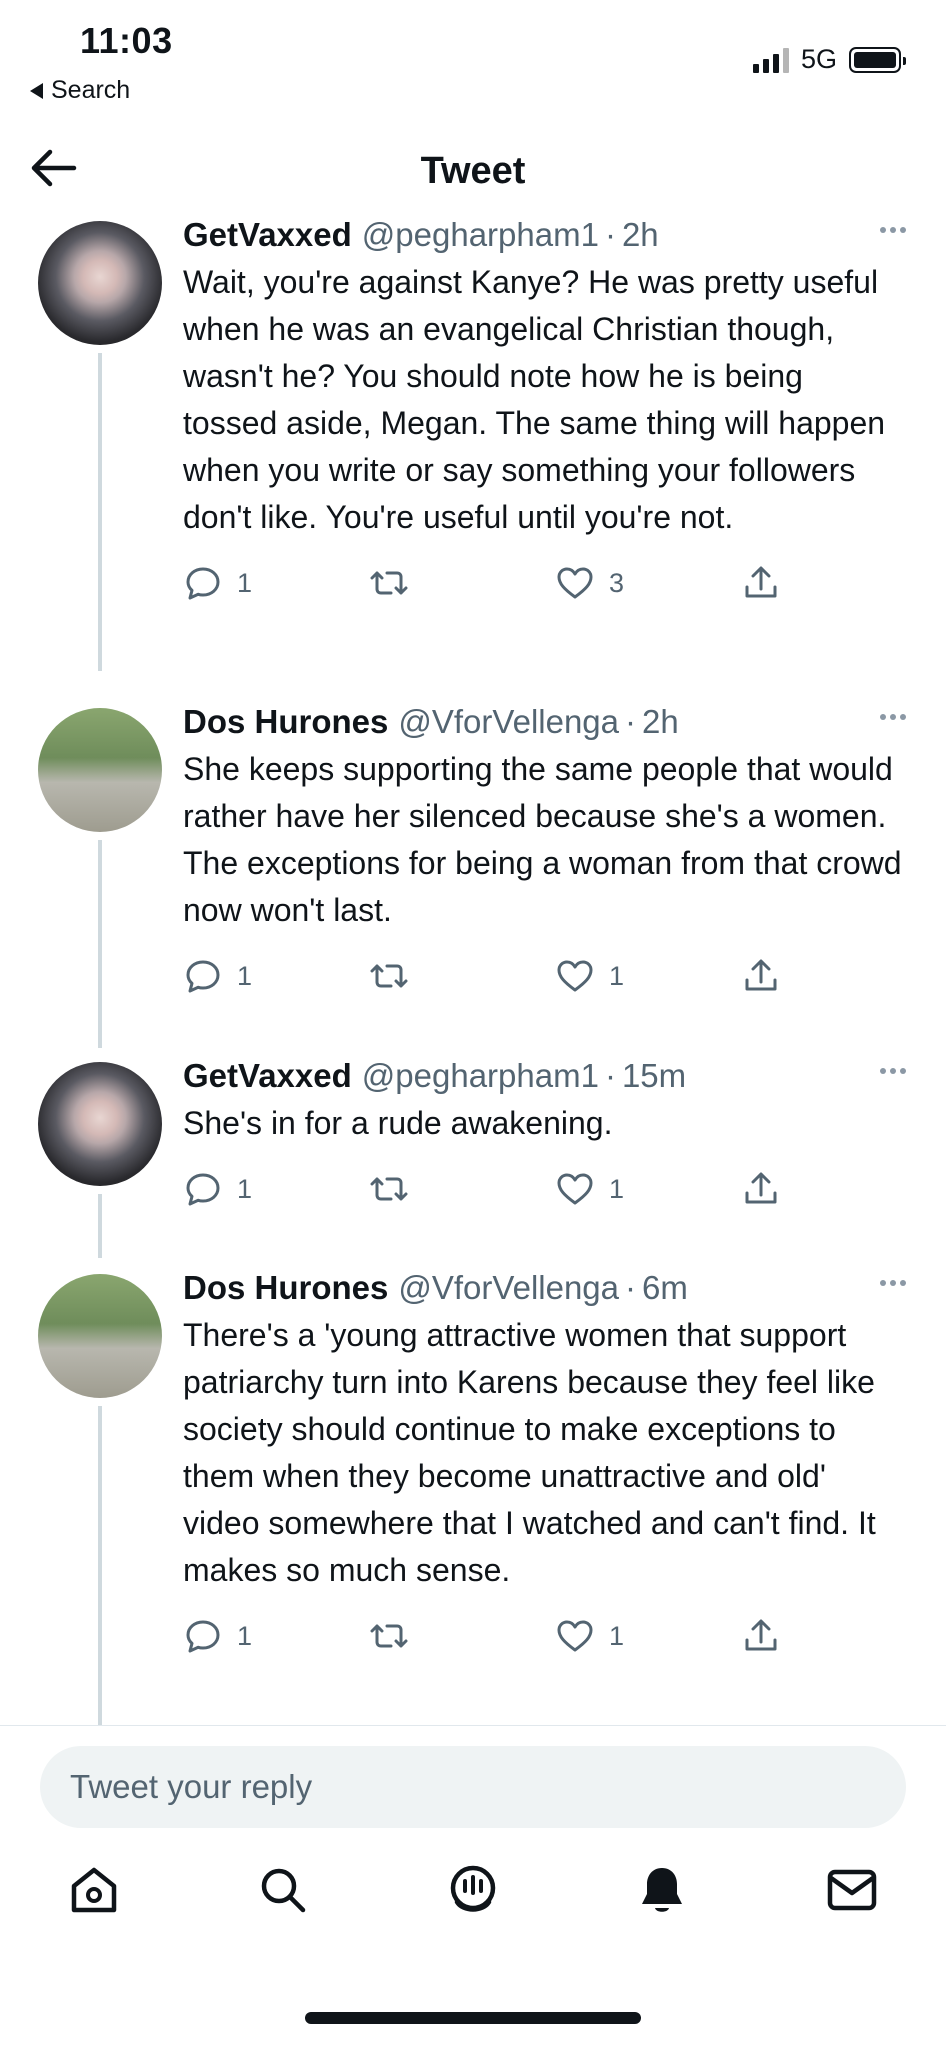 Image resolution: width=946 pixels, height=2048 pixels. Describe the element at coordinates (662, 1890) in the screenshot. I see `notifications-tab` at that location.